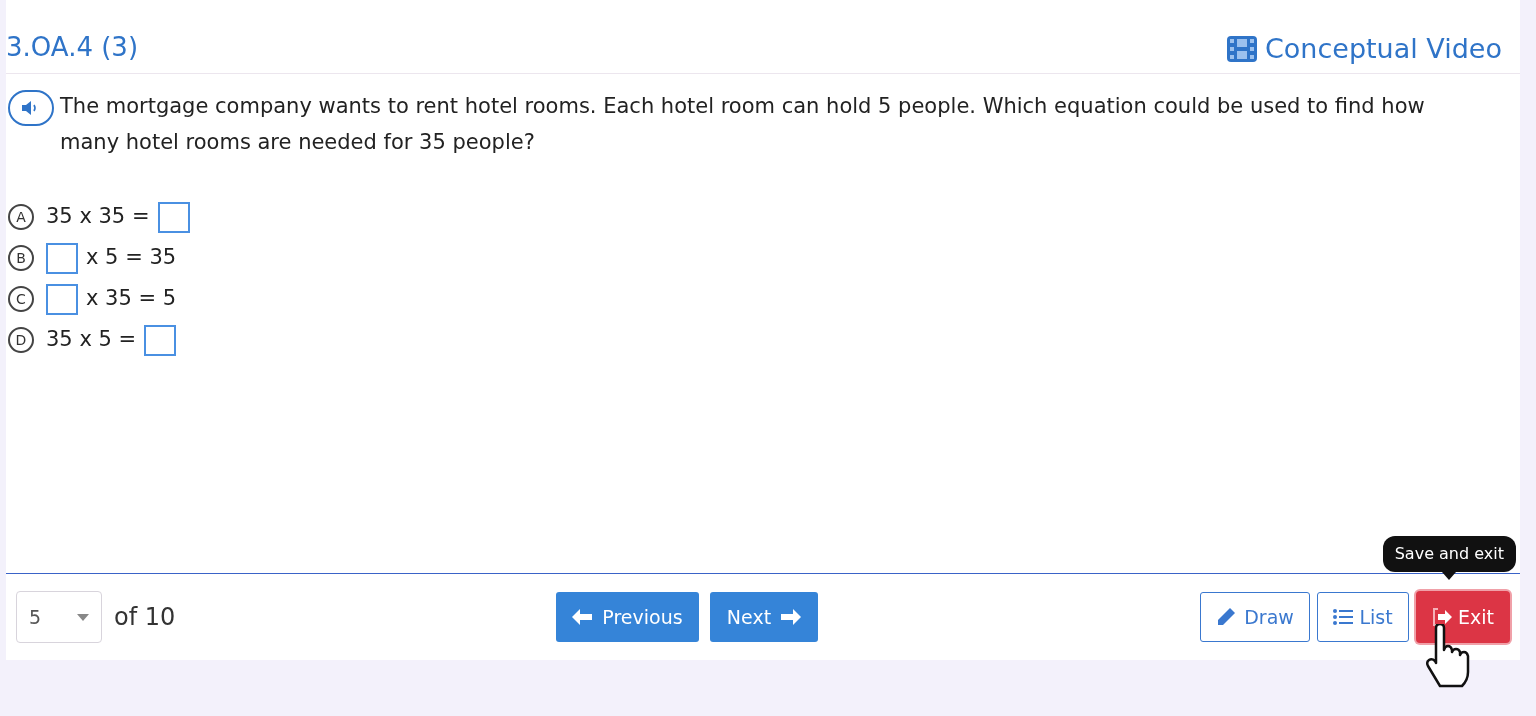  I want to click on equation-text: x 5 = 35, so click(131, 258).